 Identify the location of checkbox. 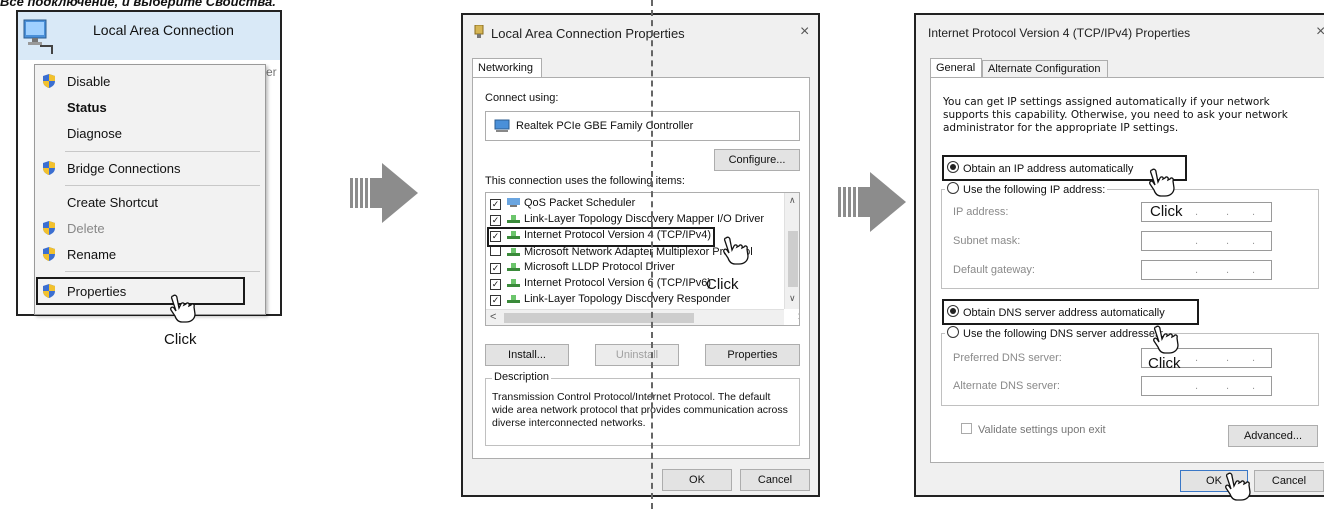
(966, 428).